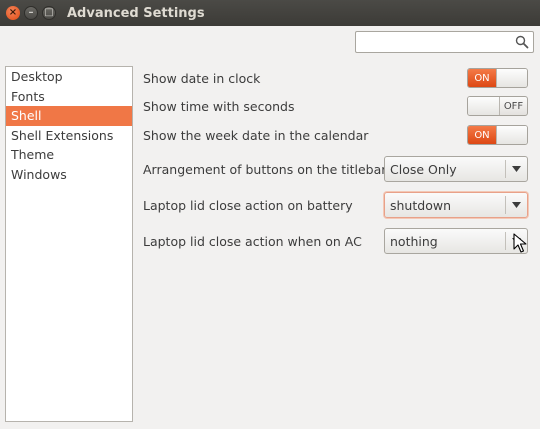 This screenshot has width=540, height=429. I want to click on week-date-toggle: ON, so click(497, 135).